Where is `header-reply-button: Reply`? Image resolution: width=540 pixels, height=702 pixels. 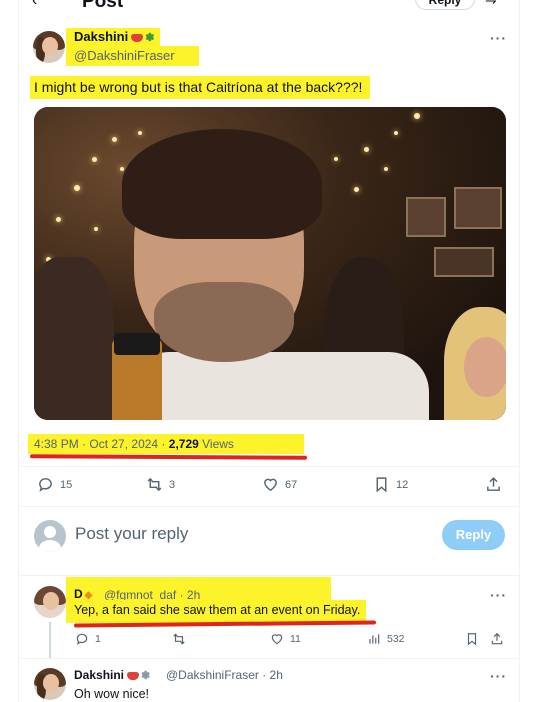 header-reply-button: Reply is located at coordinates (445, 5).